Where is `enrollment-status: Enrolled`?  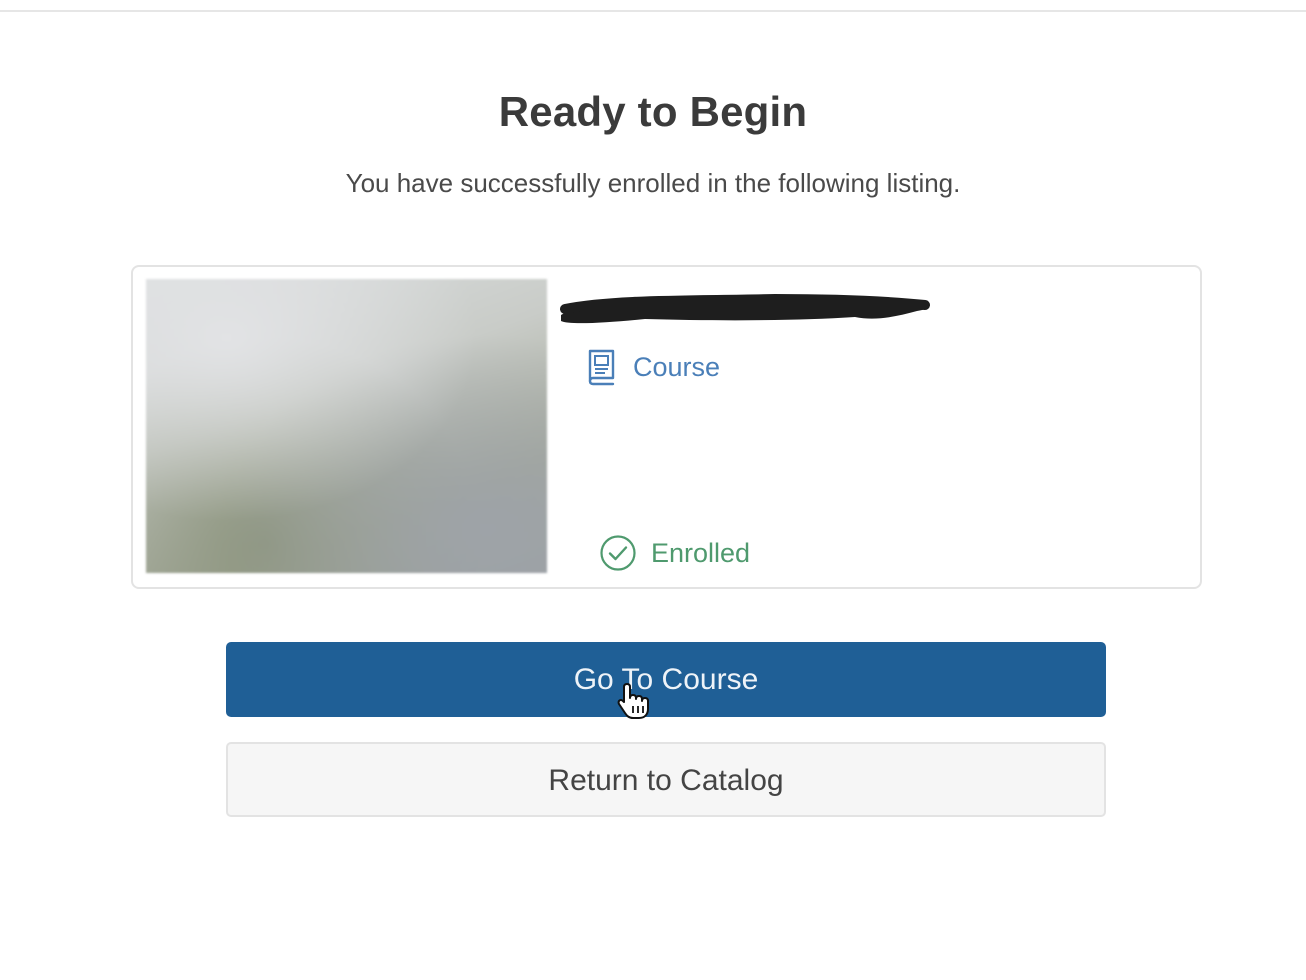
enrollment-status: Enrolled is located at coordinates (674, 553).